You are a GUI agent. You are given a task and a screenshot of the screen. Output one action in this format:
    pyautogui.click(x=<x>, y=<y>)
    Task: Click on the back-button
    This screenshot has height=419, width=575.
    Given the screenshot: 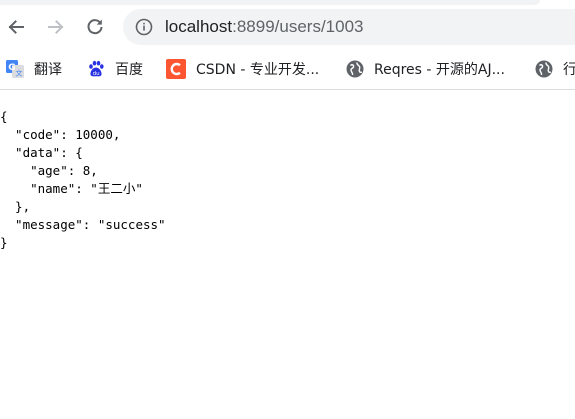 What is the action you would take?
    pyautogui.click(x=16, y=27)
    